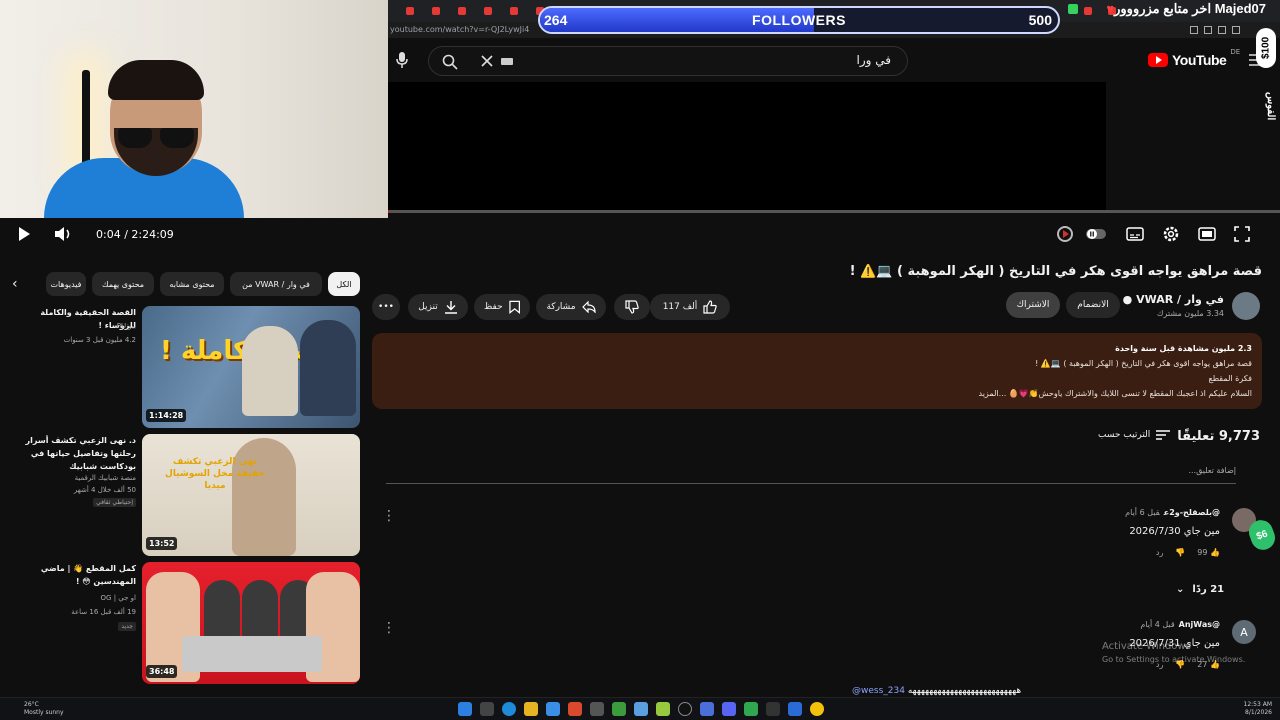  What do you see at coordinates (817, 709) in the screenshot?
I see `chrome-icon` at bounding box center [817, 709].